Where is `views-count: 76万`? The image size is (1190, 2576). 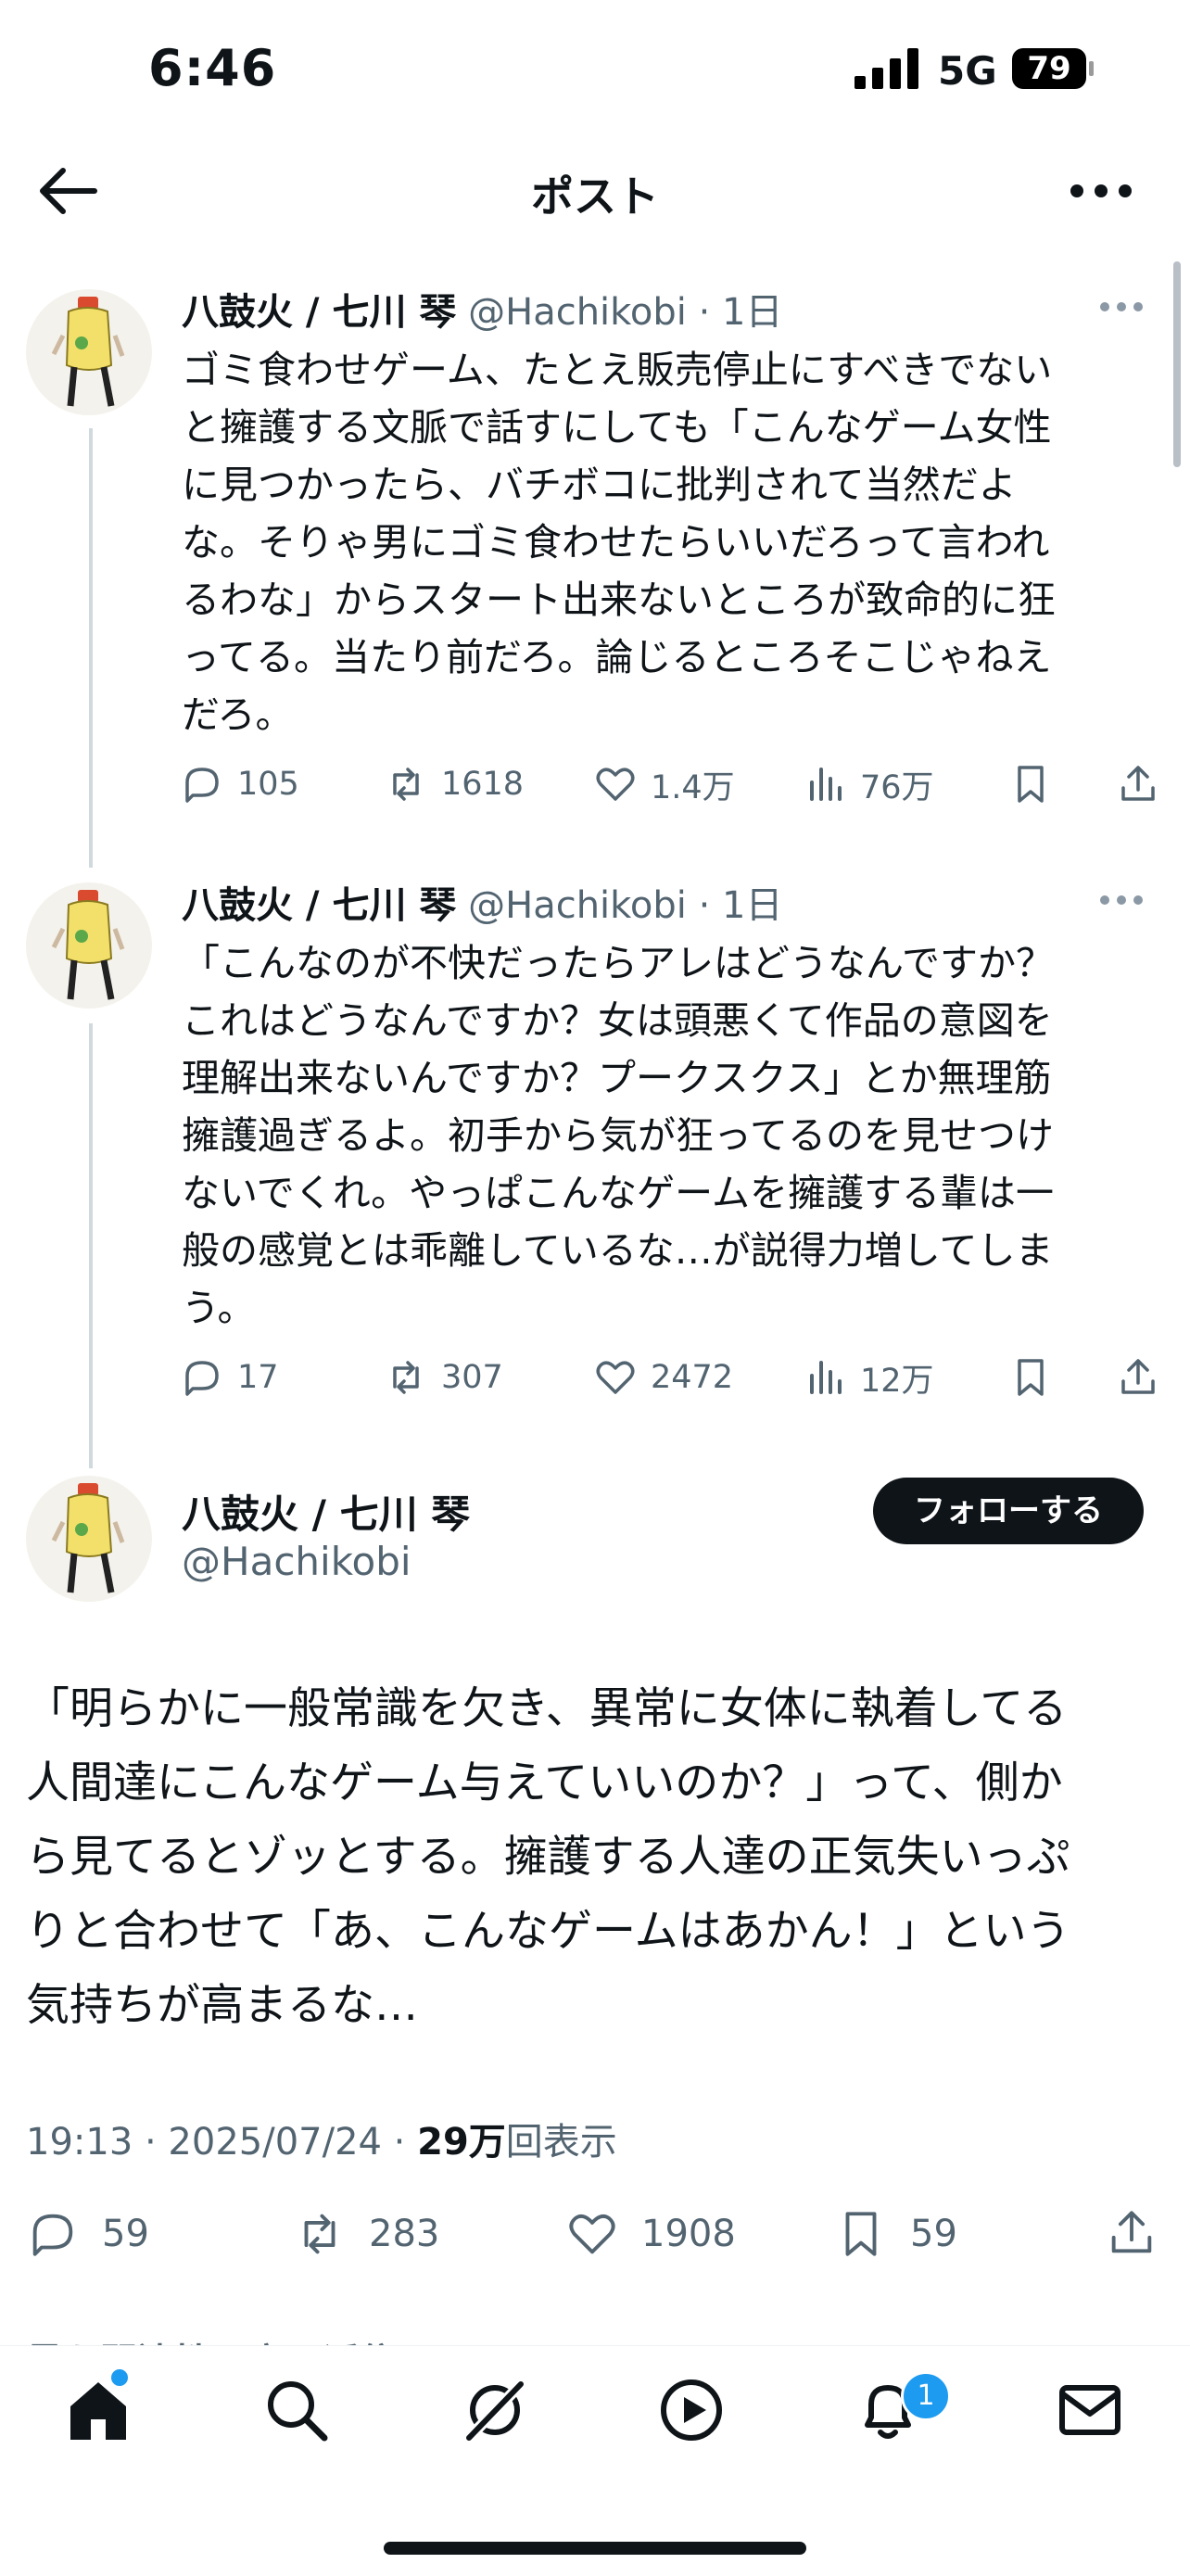 views-count: 76万 is located at coordinates (897, 787).